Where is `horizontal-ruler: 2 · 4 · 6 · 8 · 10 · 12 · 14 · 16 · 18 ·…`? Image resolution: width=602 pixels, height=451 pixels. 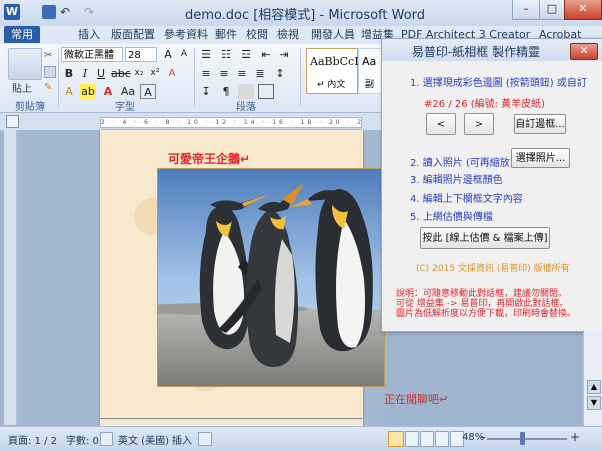
horizontal-ruler: 2 · 4 · 6 · 8 · 10 · 12 · 14 · 16 · 18 ·… is located at coordinates (191, 122).